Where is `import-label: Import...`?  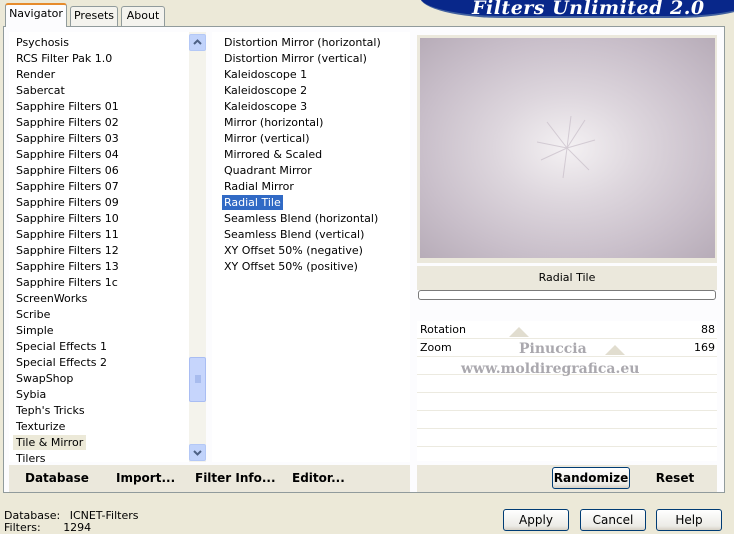 import-label: Import... is located at coordinates (146, 478).